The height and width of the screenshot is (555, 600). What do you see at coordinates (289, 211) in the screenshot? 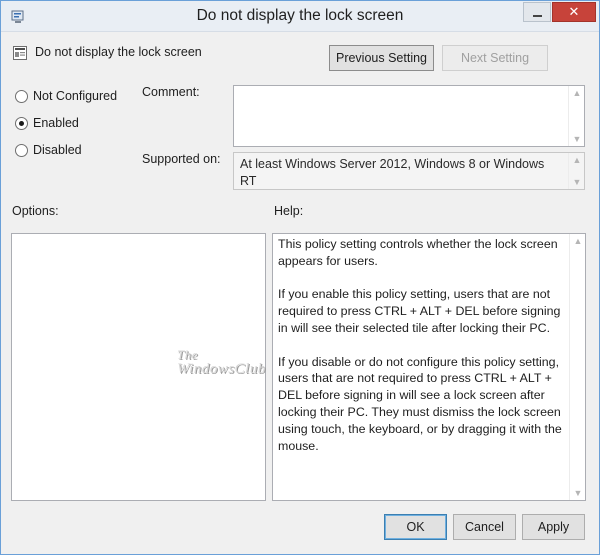
I see `help-label: Help:` at bounding box center [289, 211].